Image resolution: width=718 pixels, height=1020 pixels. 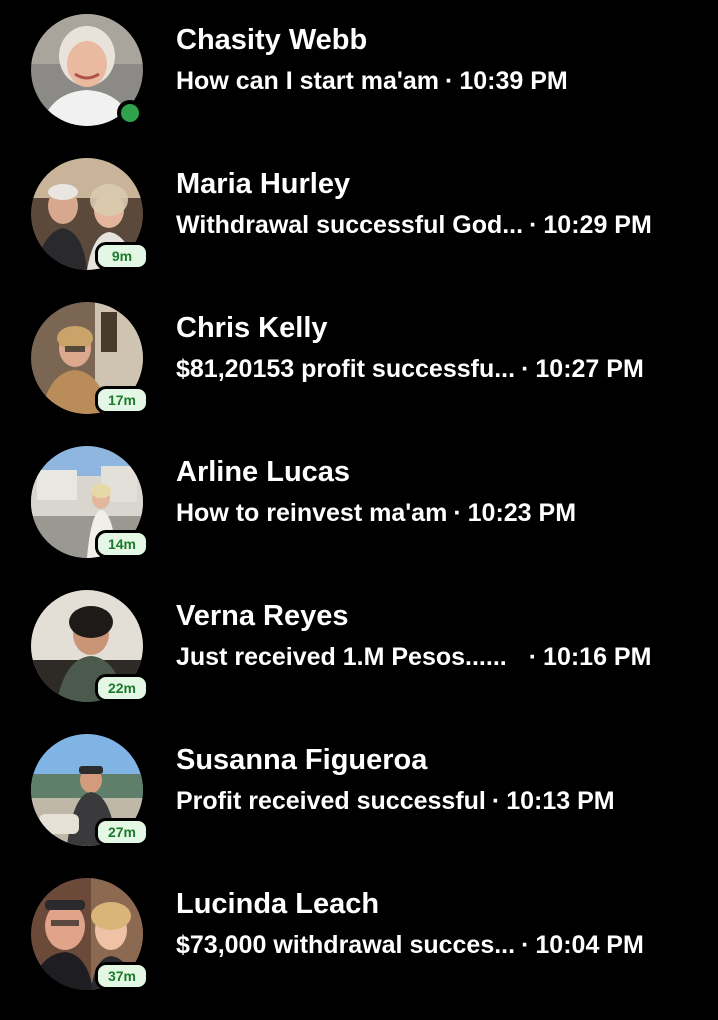 I want to click on message-preview-line: $81,20153 profit successfu... · 10:27 PM, so click(x=441, y=369).